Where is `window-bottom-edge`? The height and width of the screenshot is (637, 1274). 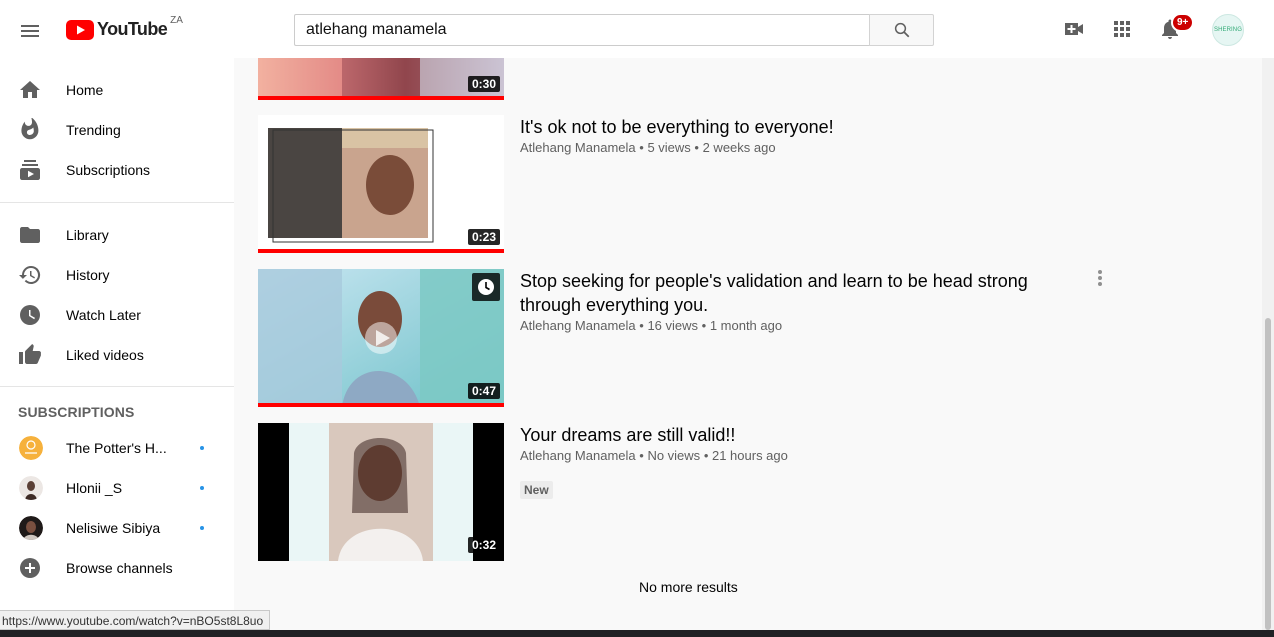 window-bottom-edge is located at coordinates (637, 633).